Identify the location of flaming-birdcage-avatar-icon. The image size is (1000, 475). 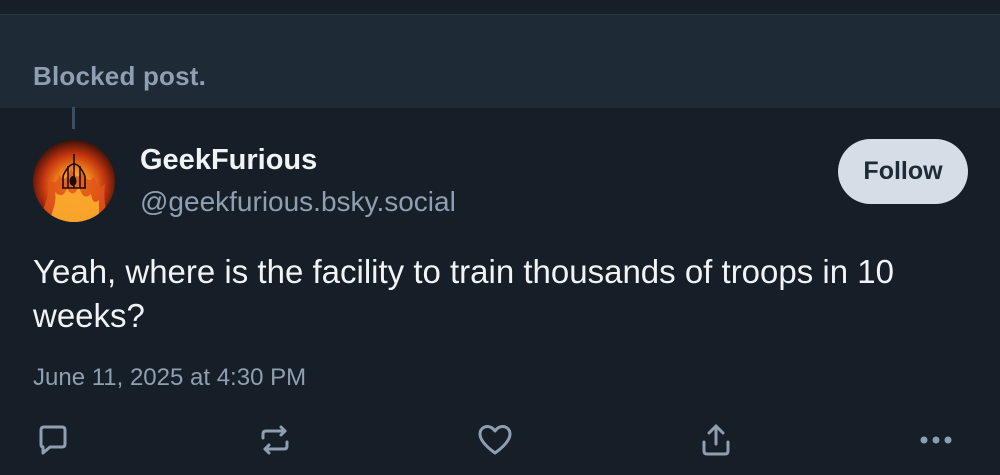
(74, 181).